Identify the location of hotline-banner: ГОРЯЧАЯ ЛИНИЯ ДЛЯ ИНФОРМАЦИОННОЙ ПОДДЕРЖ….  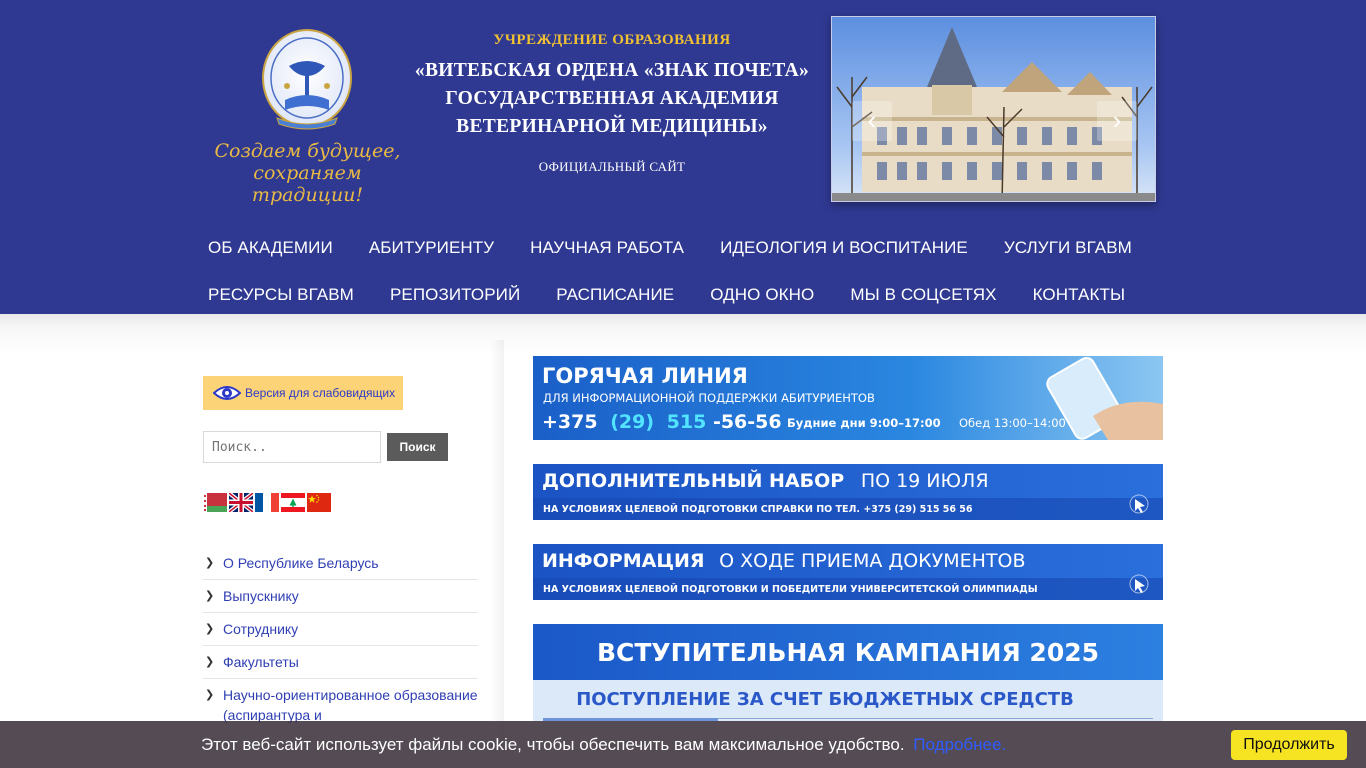
(848, 398).